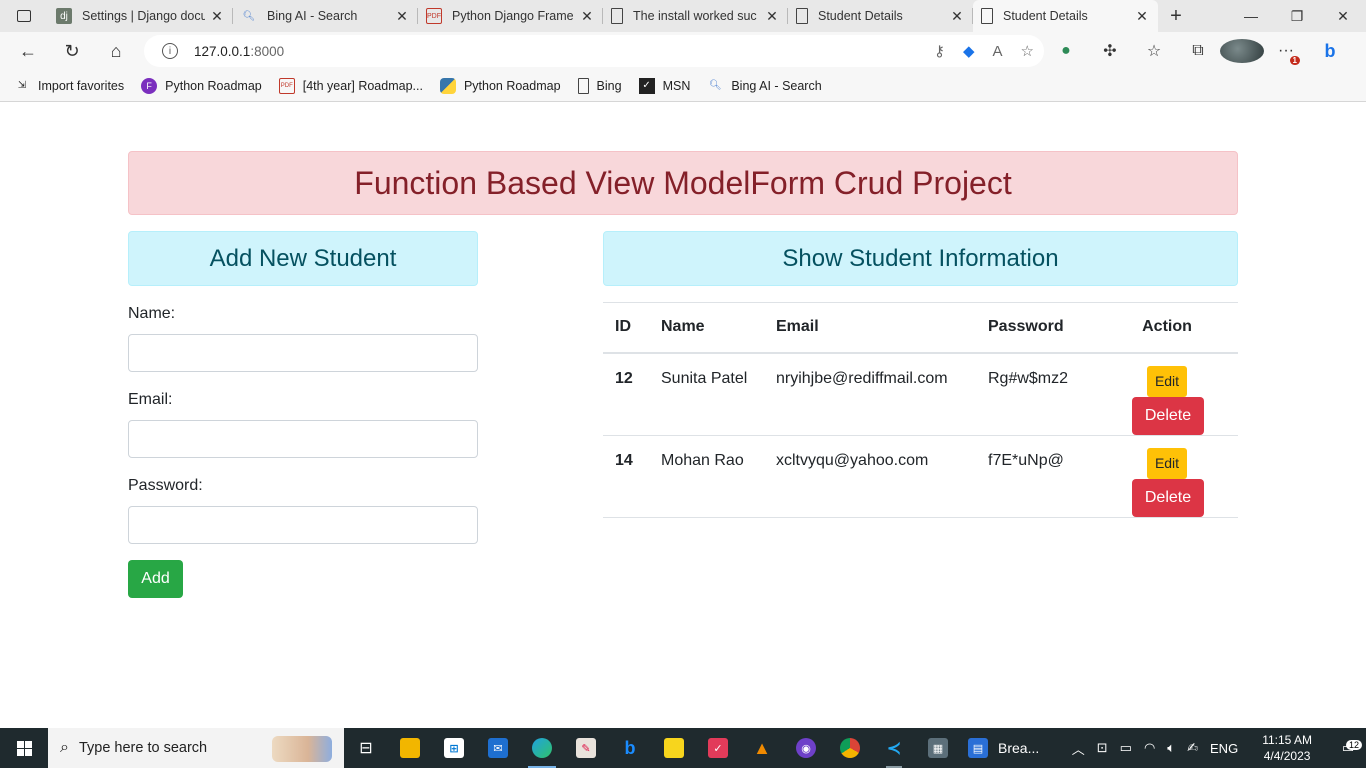 Image resolution: width=1366 pixels, height=768 pixels. I want to click on cone-icon: ▲, so click(762, 747).